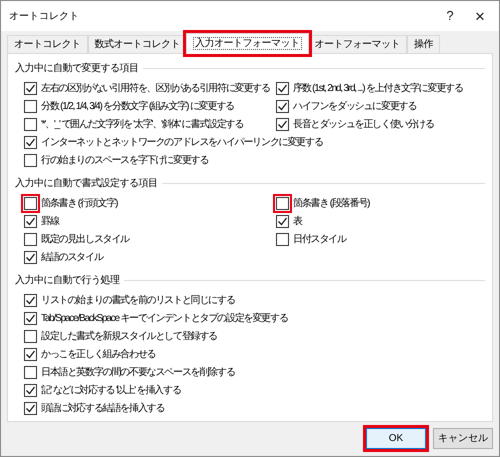 The image size is (500, 457). What do you see at coordinates (450, 16) in the screenshot?
I see `help-button: ?` at bounding box center [450, 16].